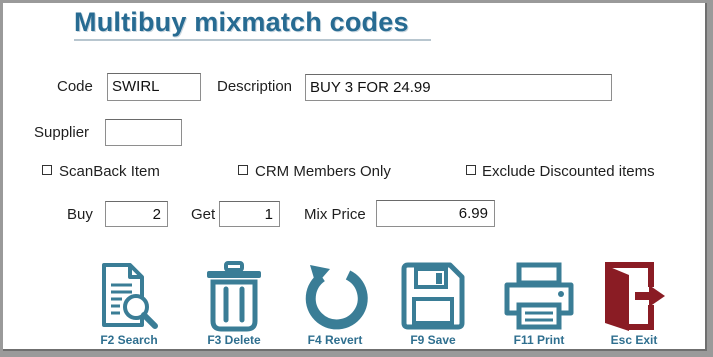 The width and height of the screenshot is (713, 357). Describe the element at coordinates (75, 86) in the screenshot. I see `code-label: Code` at that location.